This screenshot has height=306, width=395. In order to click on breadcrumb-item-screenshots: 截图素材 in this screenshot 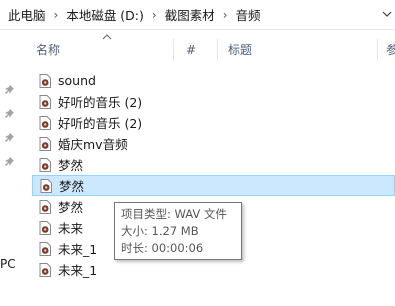, I will do `click(190, 15)`.